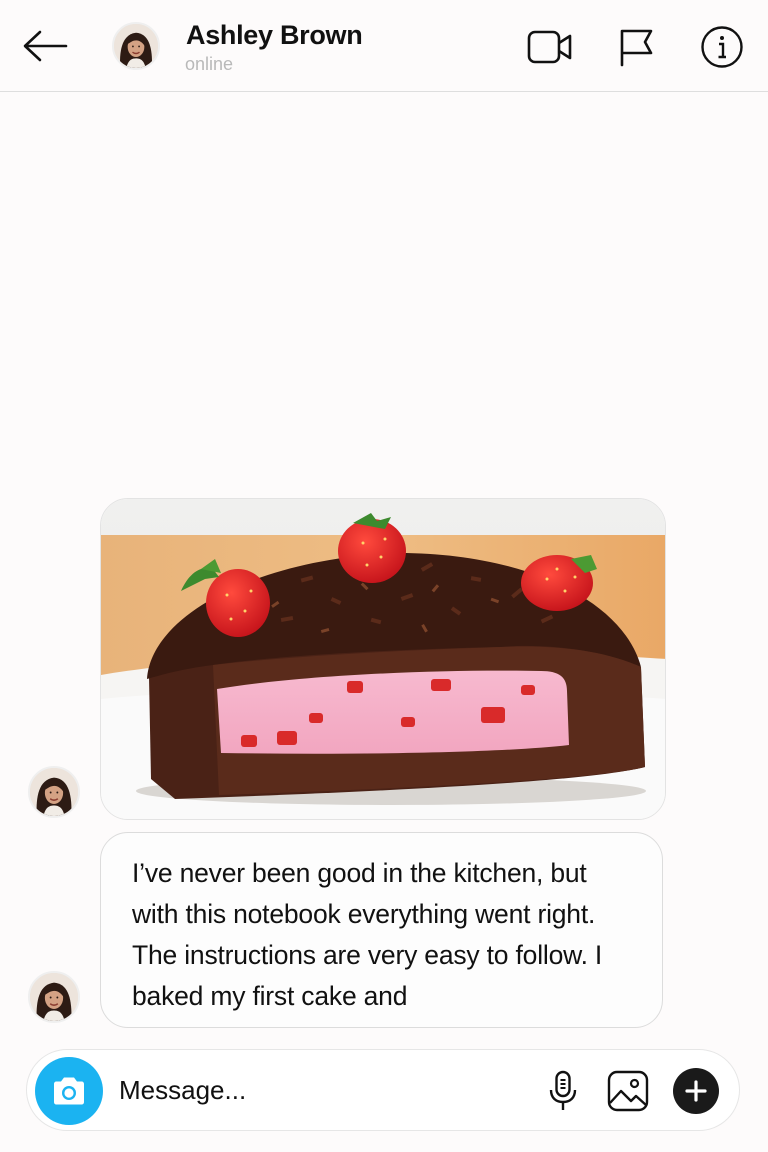 Image resolution: width=768 pixels, height=1152 pixels. What do you see at coordinates (209, 64) in the screenshot?
I see `contact-status: online` at bounding box center [209, 64].